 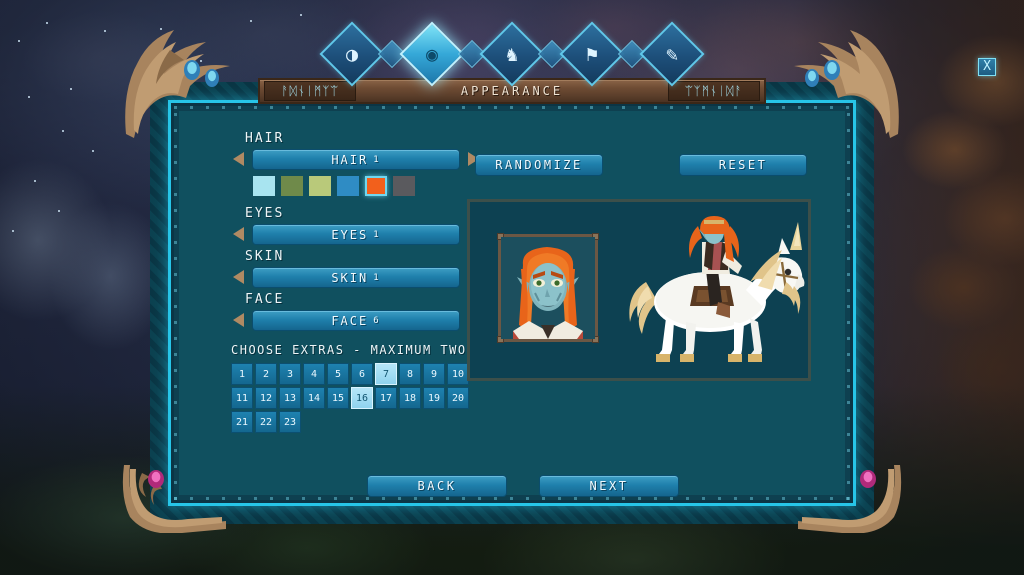 I want to click on control-row-eyes: EYES 1, so click(x=356, y=234).